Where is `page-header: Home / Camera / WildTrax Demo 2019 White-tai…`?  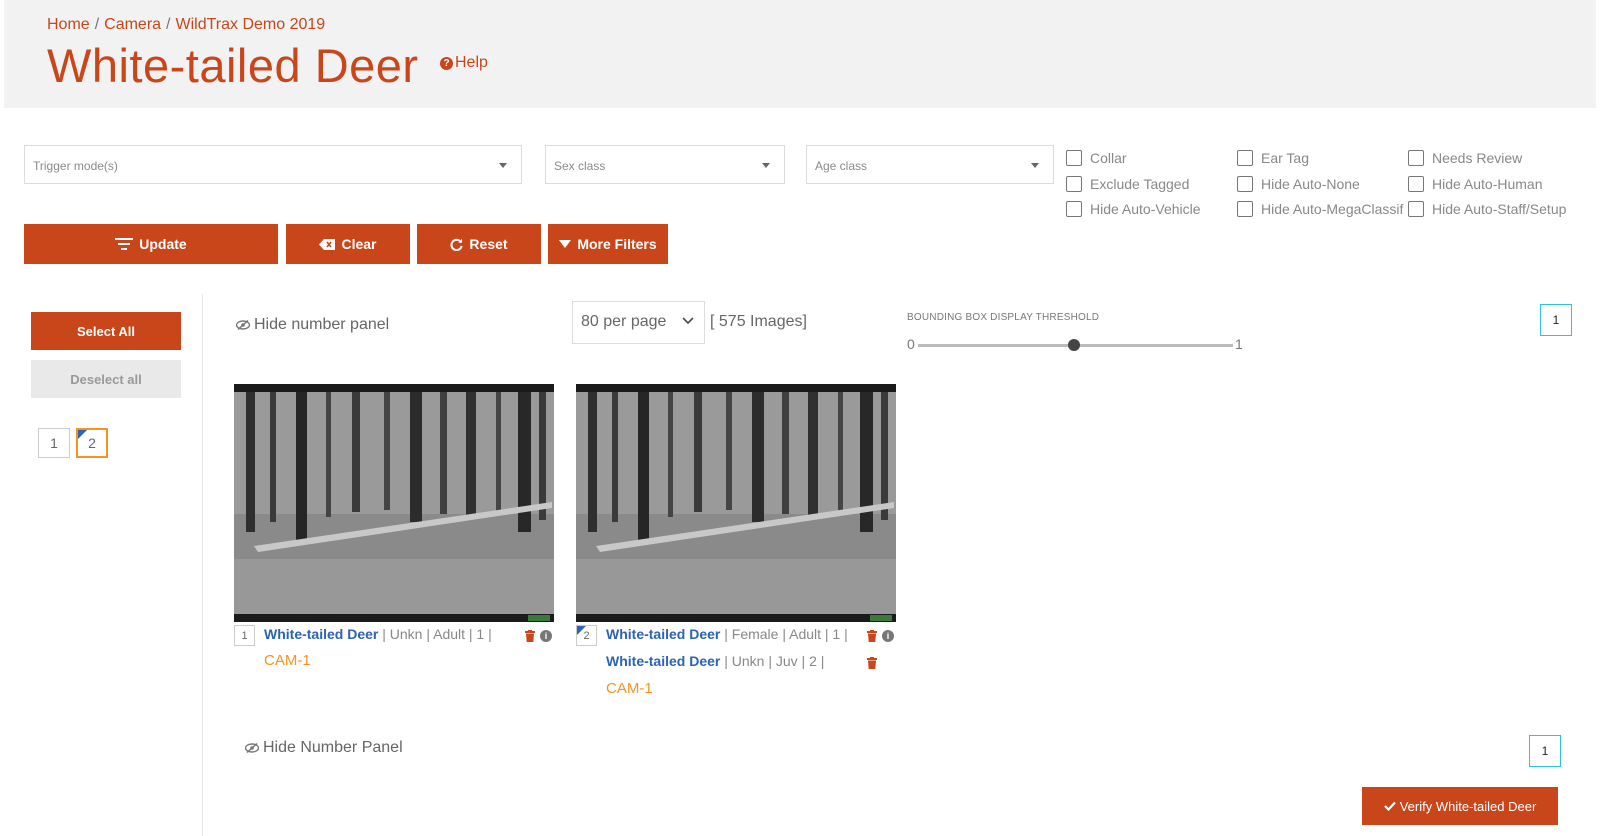
page-header: Home / Camera / WildTrax Demo 2019 White-tai… is located at coordinates (800, 54).